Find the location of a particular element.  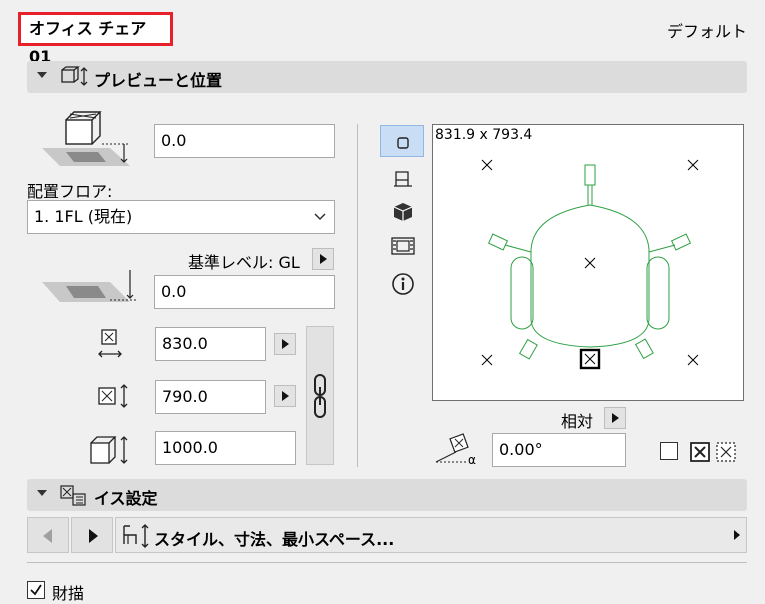

rotation-angle-icon: α is located at coordinates (460, 452).